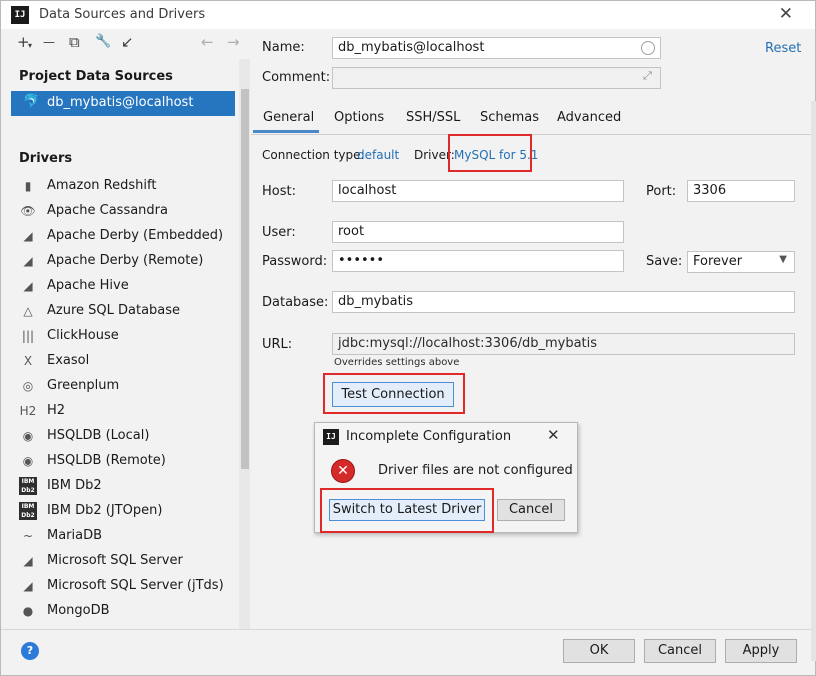  What do you see at coordinates (680, 651) in the screenshot?
I see `cancel-button: Cancel` at bounding box center [680, 651].